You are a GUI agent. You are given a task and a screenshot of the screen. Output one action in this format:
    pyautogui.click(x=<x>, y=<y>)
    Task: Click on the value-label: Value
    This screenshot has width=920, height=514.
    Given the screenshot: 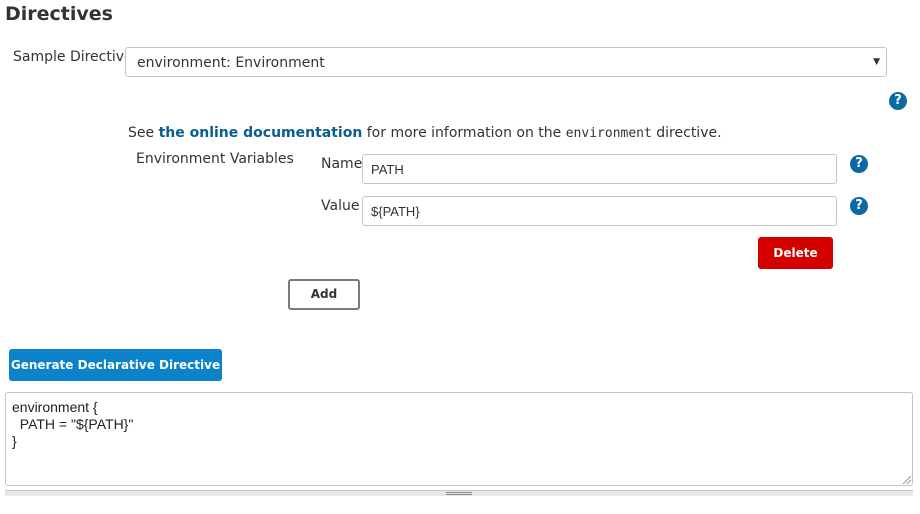 What is the action you would take?
    pyautogui.click(x=340, y=206)
    